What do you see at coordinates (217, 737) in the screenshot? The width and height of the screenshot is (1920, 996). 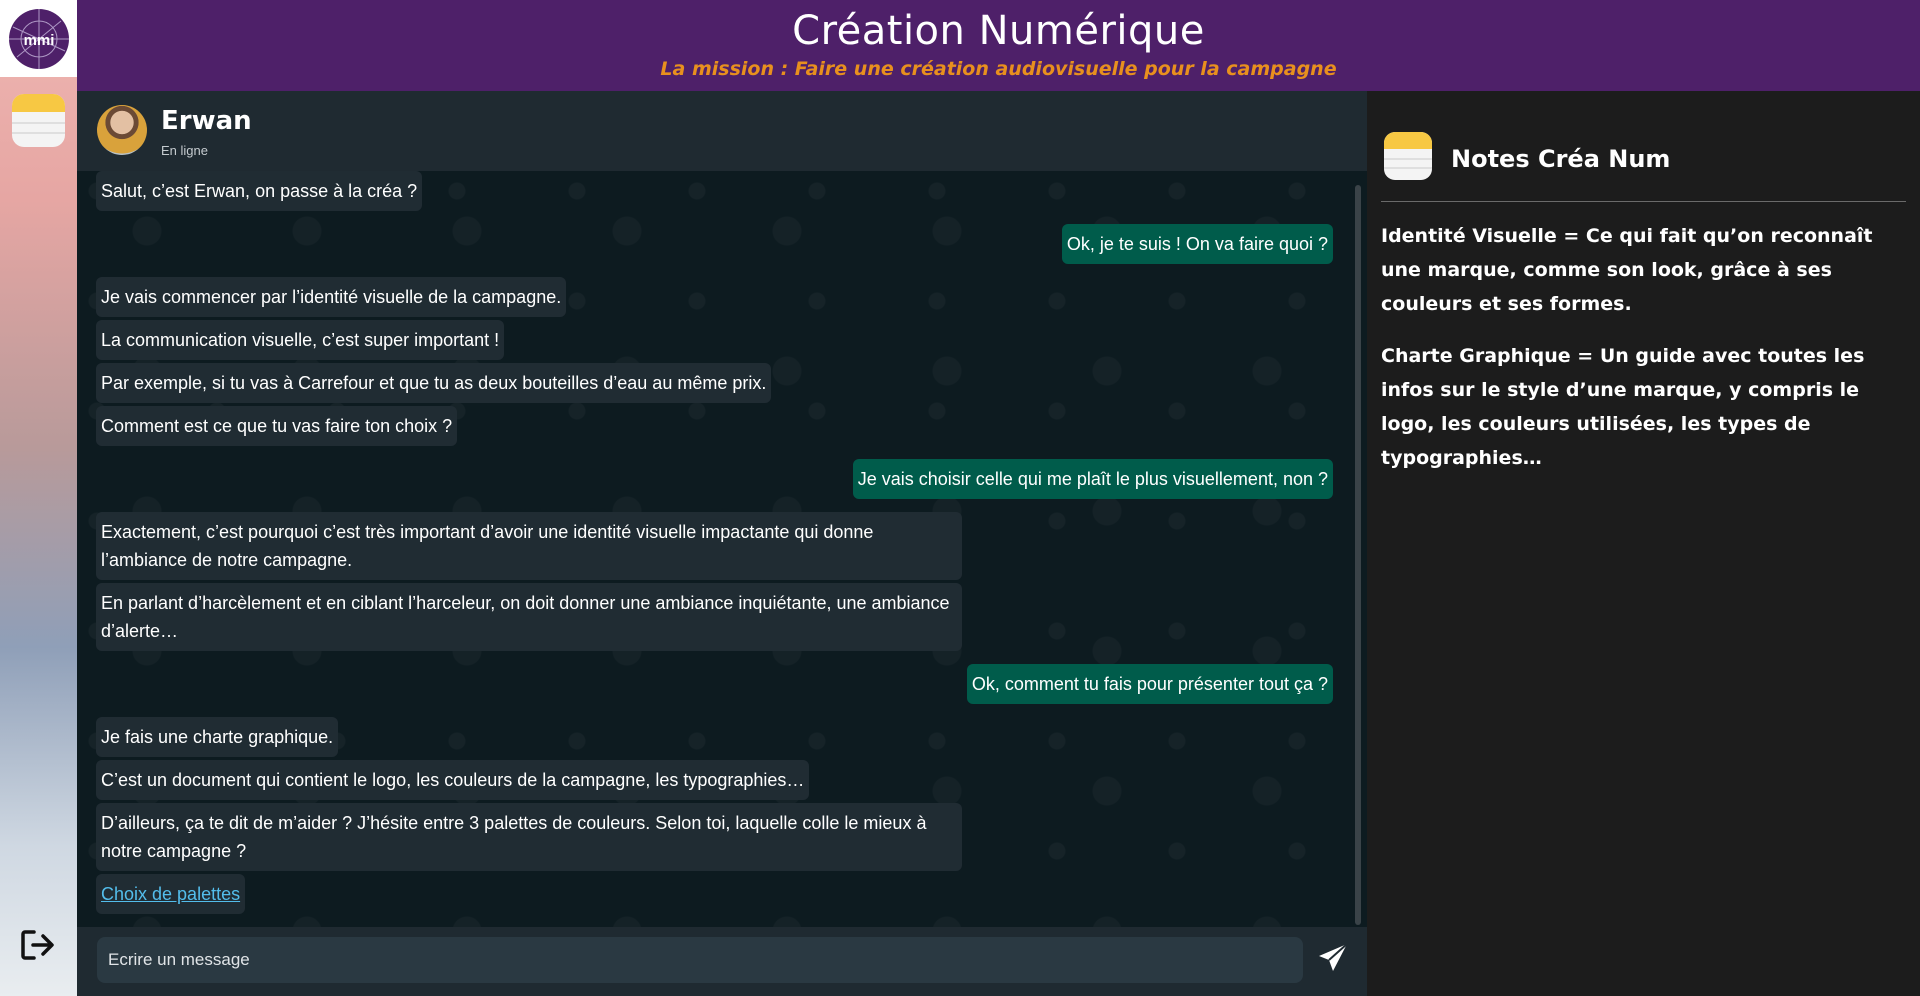 I see `message-incoming: Je fais une charte graphique.` at bounding box center [217, 737].